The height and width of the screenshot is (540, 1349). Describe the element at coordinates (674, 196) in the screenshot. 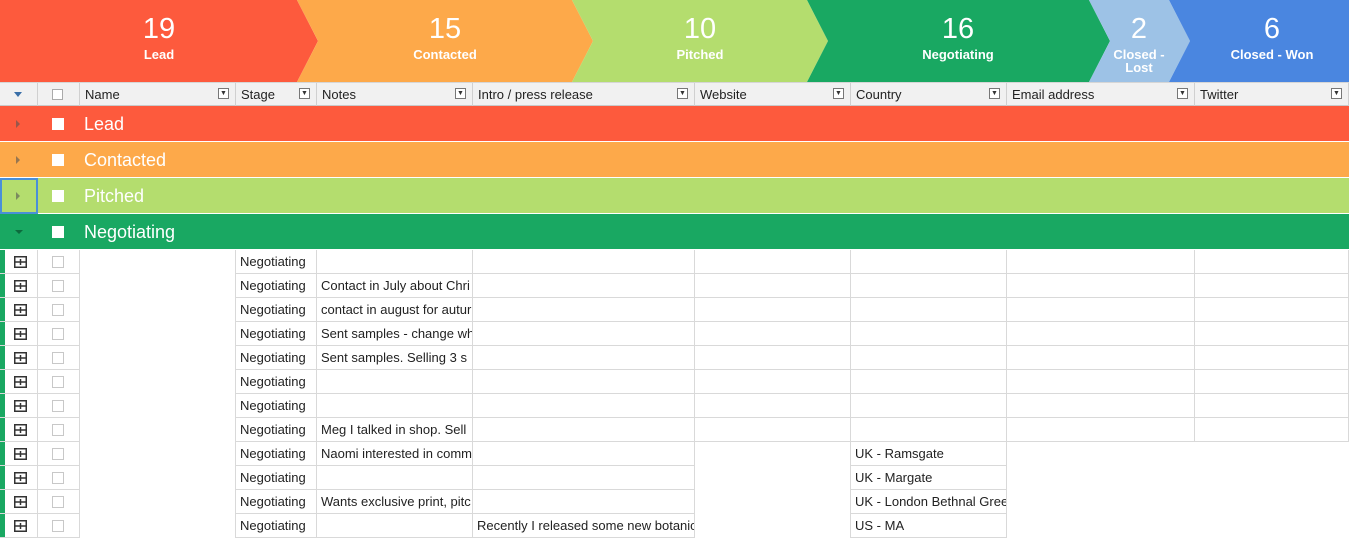

I see `group-row-pitched: Pitched` at that location.